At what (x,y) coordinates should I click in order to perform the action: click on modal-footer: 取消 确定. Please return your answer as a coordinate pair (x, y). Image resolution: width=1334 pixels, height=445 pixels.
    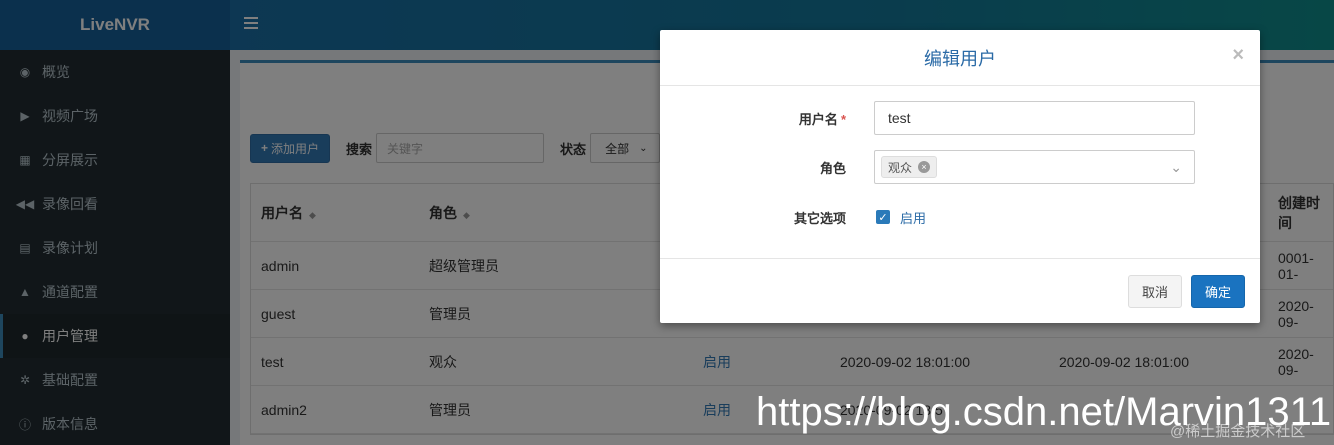
    Looking at the image, I should click on (960, 290).